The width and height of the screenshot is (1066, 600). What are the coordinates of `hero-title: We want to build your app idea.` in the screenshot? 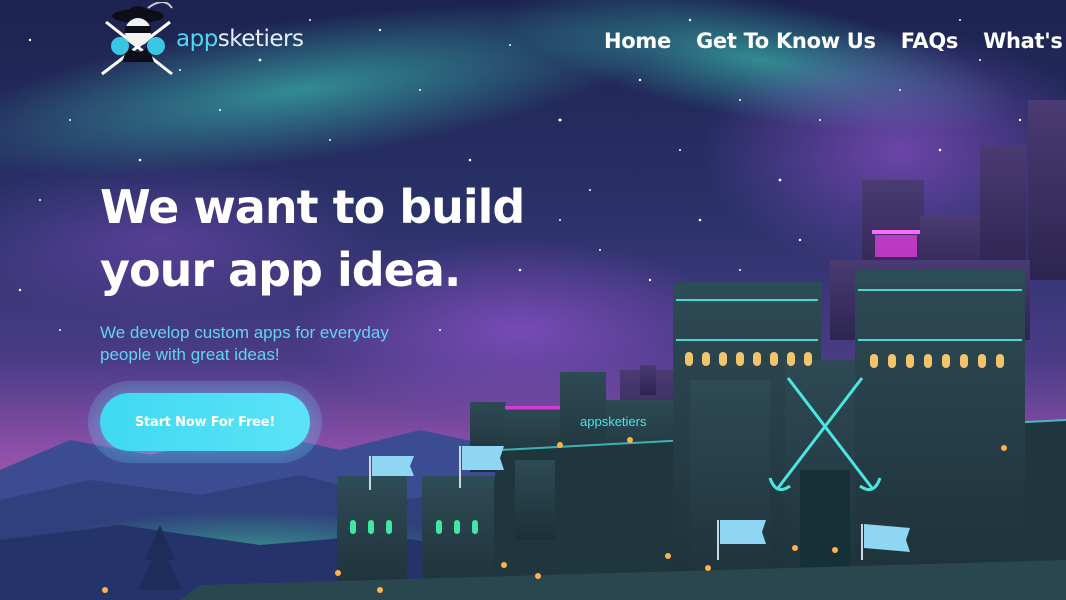 It's located at (330, 239).